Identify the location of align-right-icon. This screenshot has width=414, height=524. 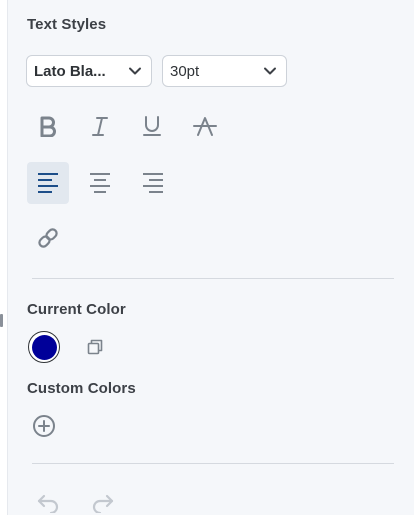
(153, 183).